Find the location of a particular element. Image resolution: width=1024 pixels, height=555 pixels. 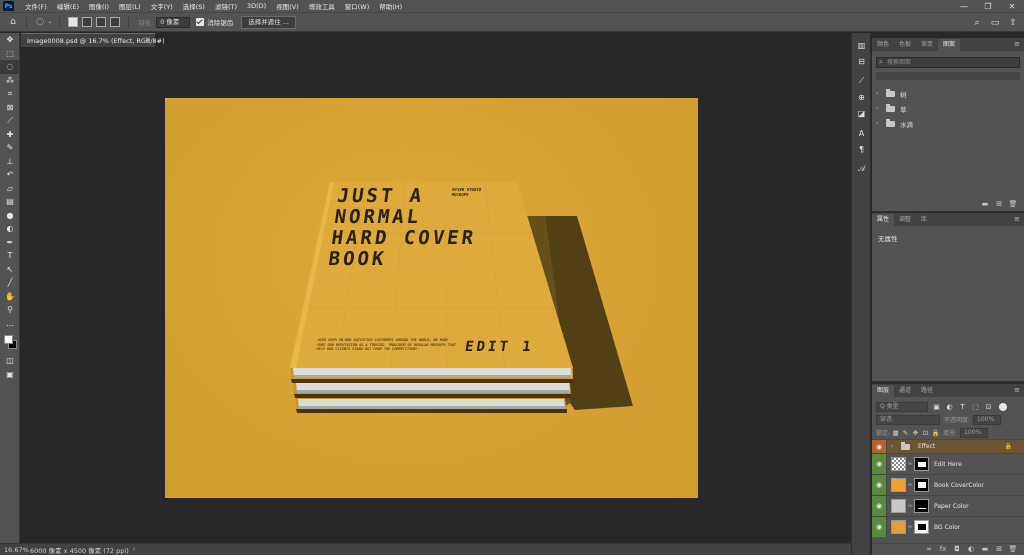

menu-image: 图像(I) is located at coordinates (99, 6).